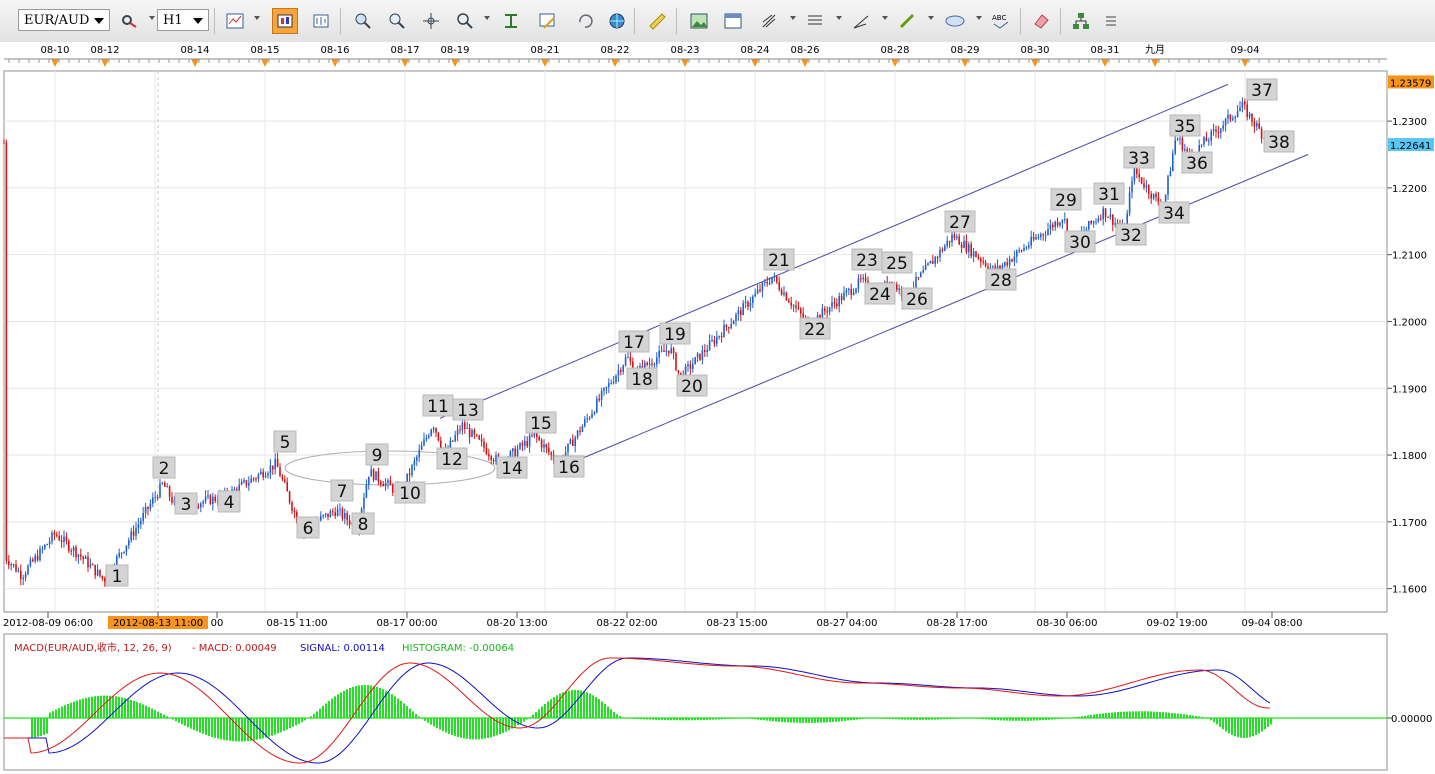  I want to click on chart-type-button, so click(235, 21).